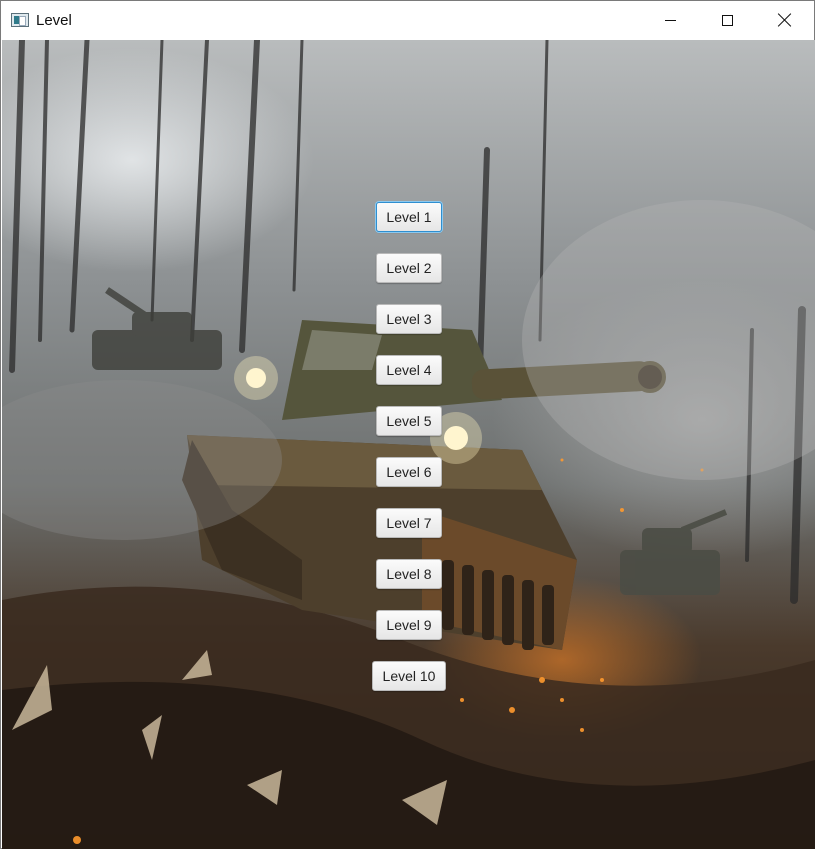 The width and height of the screenshot is (815, 849). Describe the element at coordinates (409, 523) in the screenshot. I see `level-7-button: Level 7` at that location.